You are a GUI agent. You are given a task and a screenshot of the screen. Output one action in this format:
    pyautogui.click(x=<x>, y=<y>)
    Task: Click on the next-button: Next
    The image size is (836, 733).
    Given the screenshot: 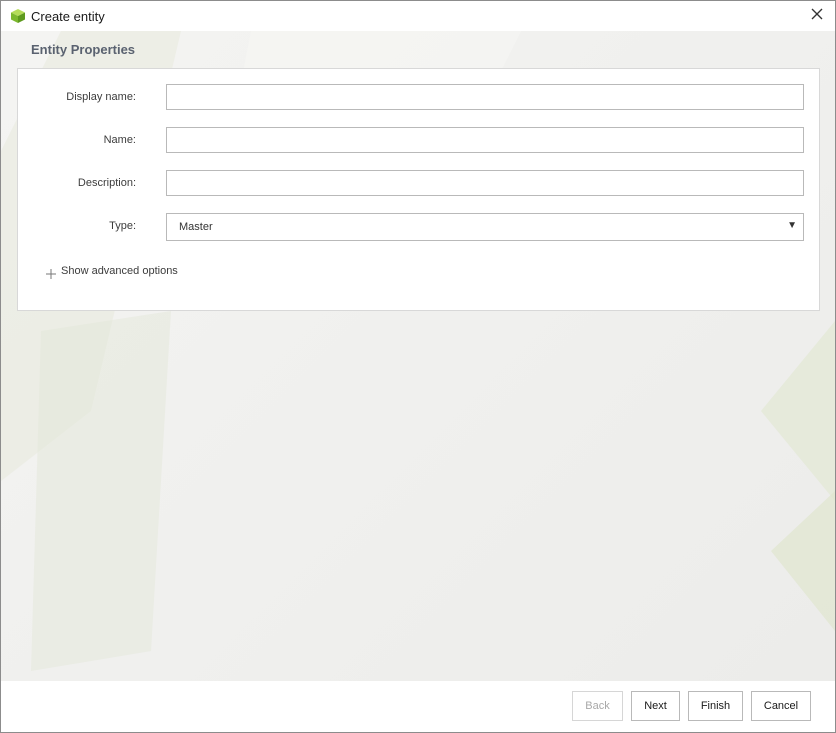 What is the action you would take?
    pyautogui.click(x=655, y=706)
    